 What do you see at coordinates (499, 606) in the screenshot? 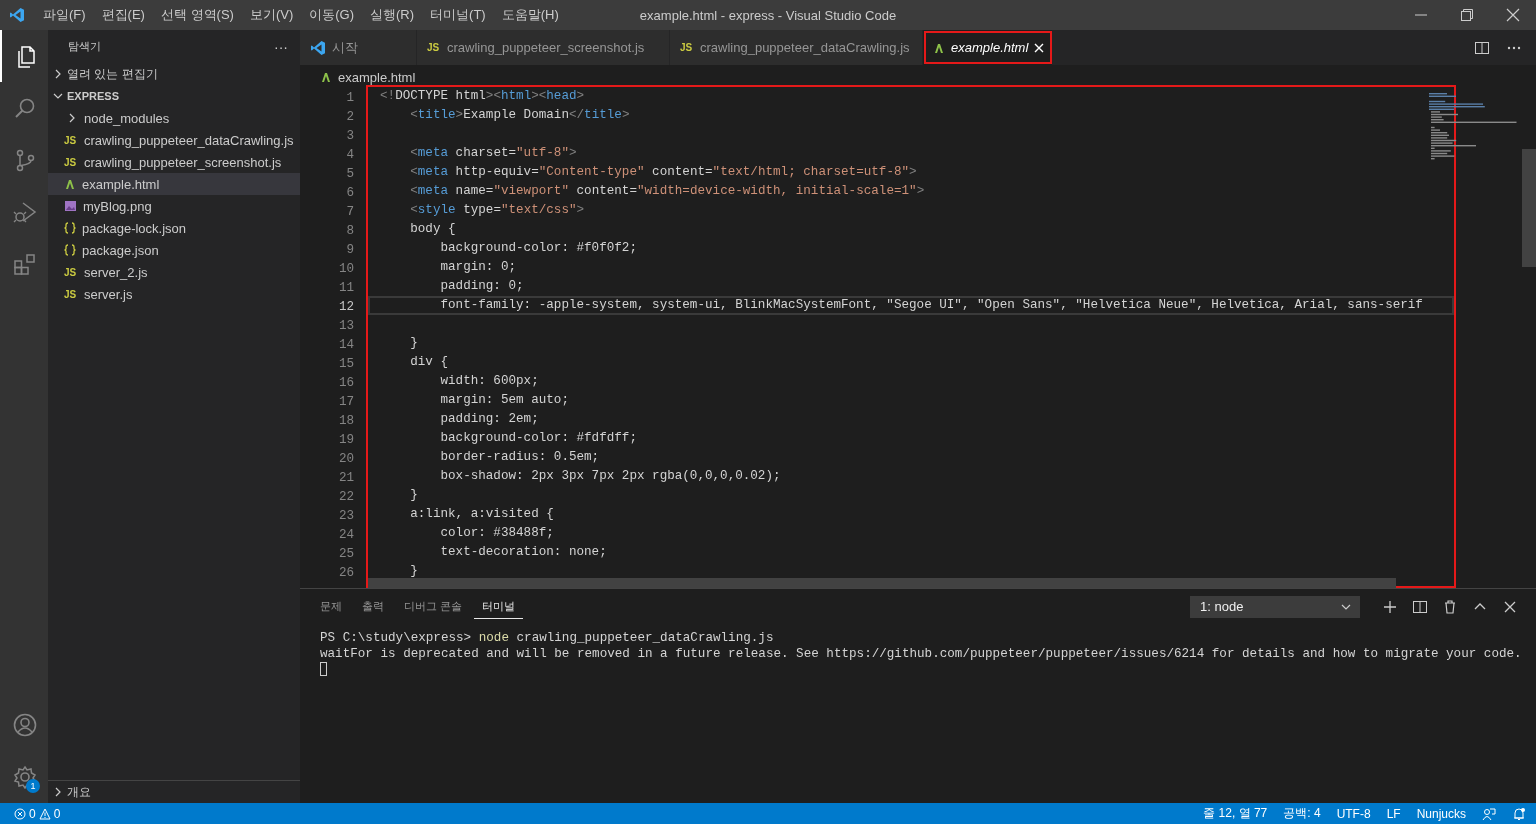
I see `panel-tab: 터미널` at bounding box center [499, 606].